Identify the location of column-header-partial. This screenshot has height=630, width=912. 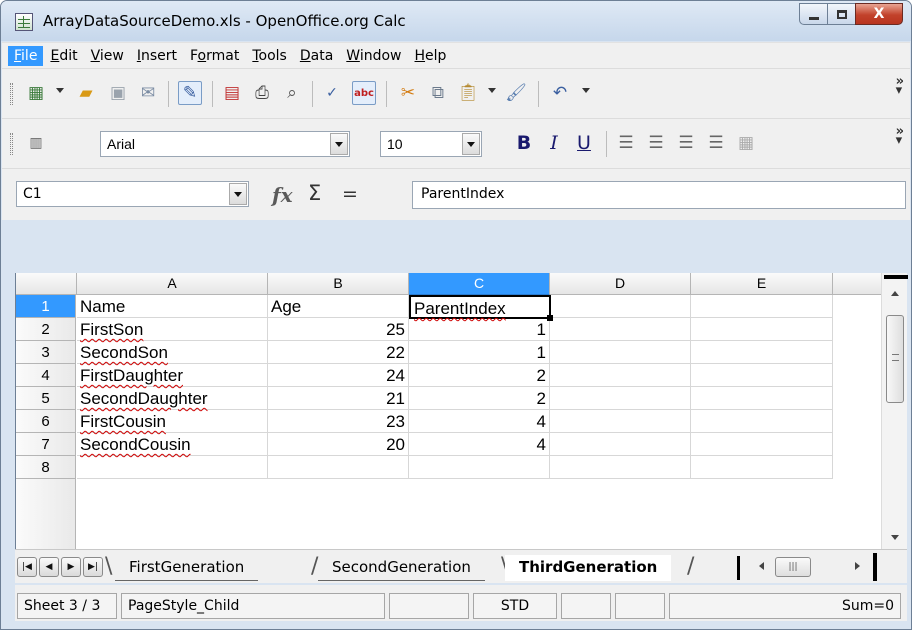
(857, 284).